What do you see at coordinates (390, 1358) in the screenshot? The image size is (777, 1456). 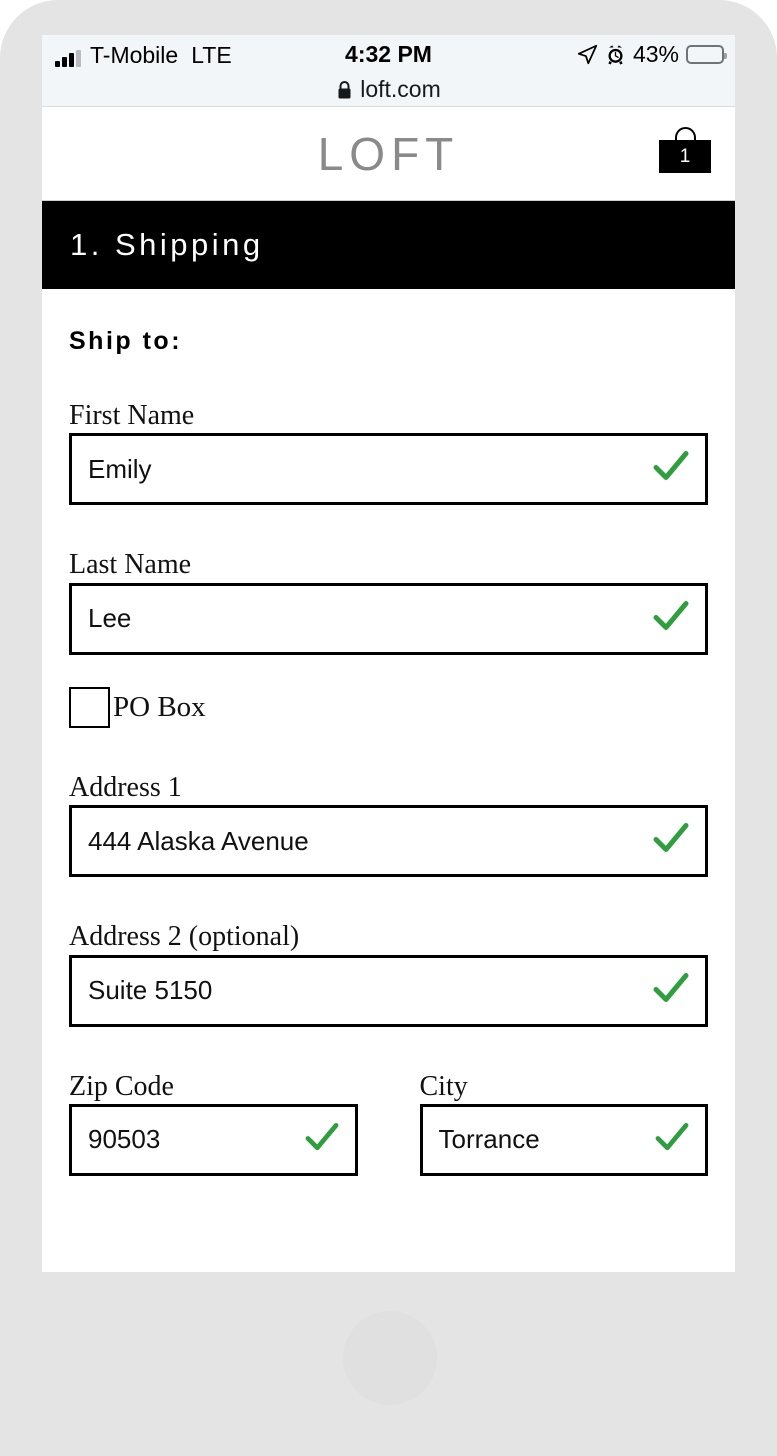 I see `home-button` at bounding box center [390, 1358].